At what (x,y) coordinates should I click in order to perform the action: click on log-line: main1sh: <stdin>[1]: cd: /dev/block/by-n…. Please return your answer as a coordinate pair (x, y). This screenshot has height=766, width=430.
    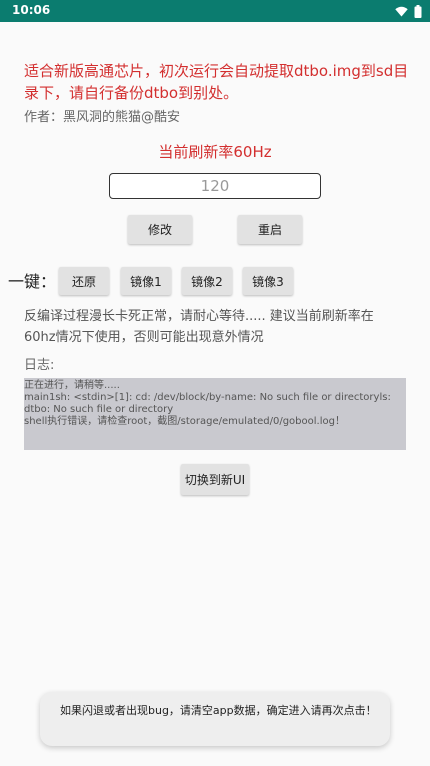
    Looking at the image, I should click on (207, 403).